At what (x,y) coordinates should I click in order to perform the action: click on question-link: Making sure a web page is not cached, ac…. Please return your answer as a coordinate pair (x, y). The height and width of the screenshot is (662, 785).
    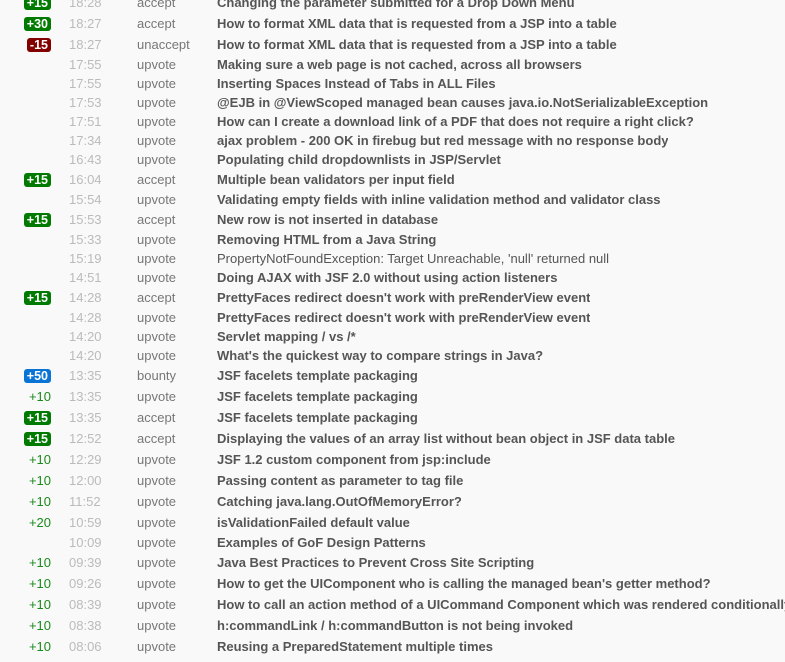
    Looking at the image, I should click on (399, 64).